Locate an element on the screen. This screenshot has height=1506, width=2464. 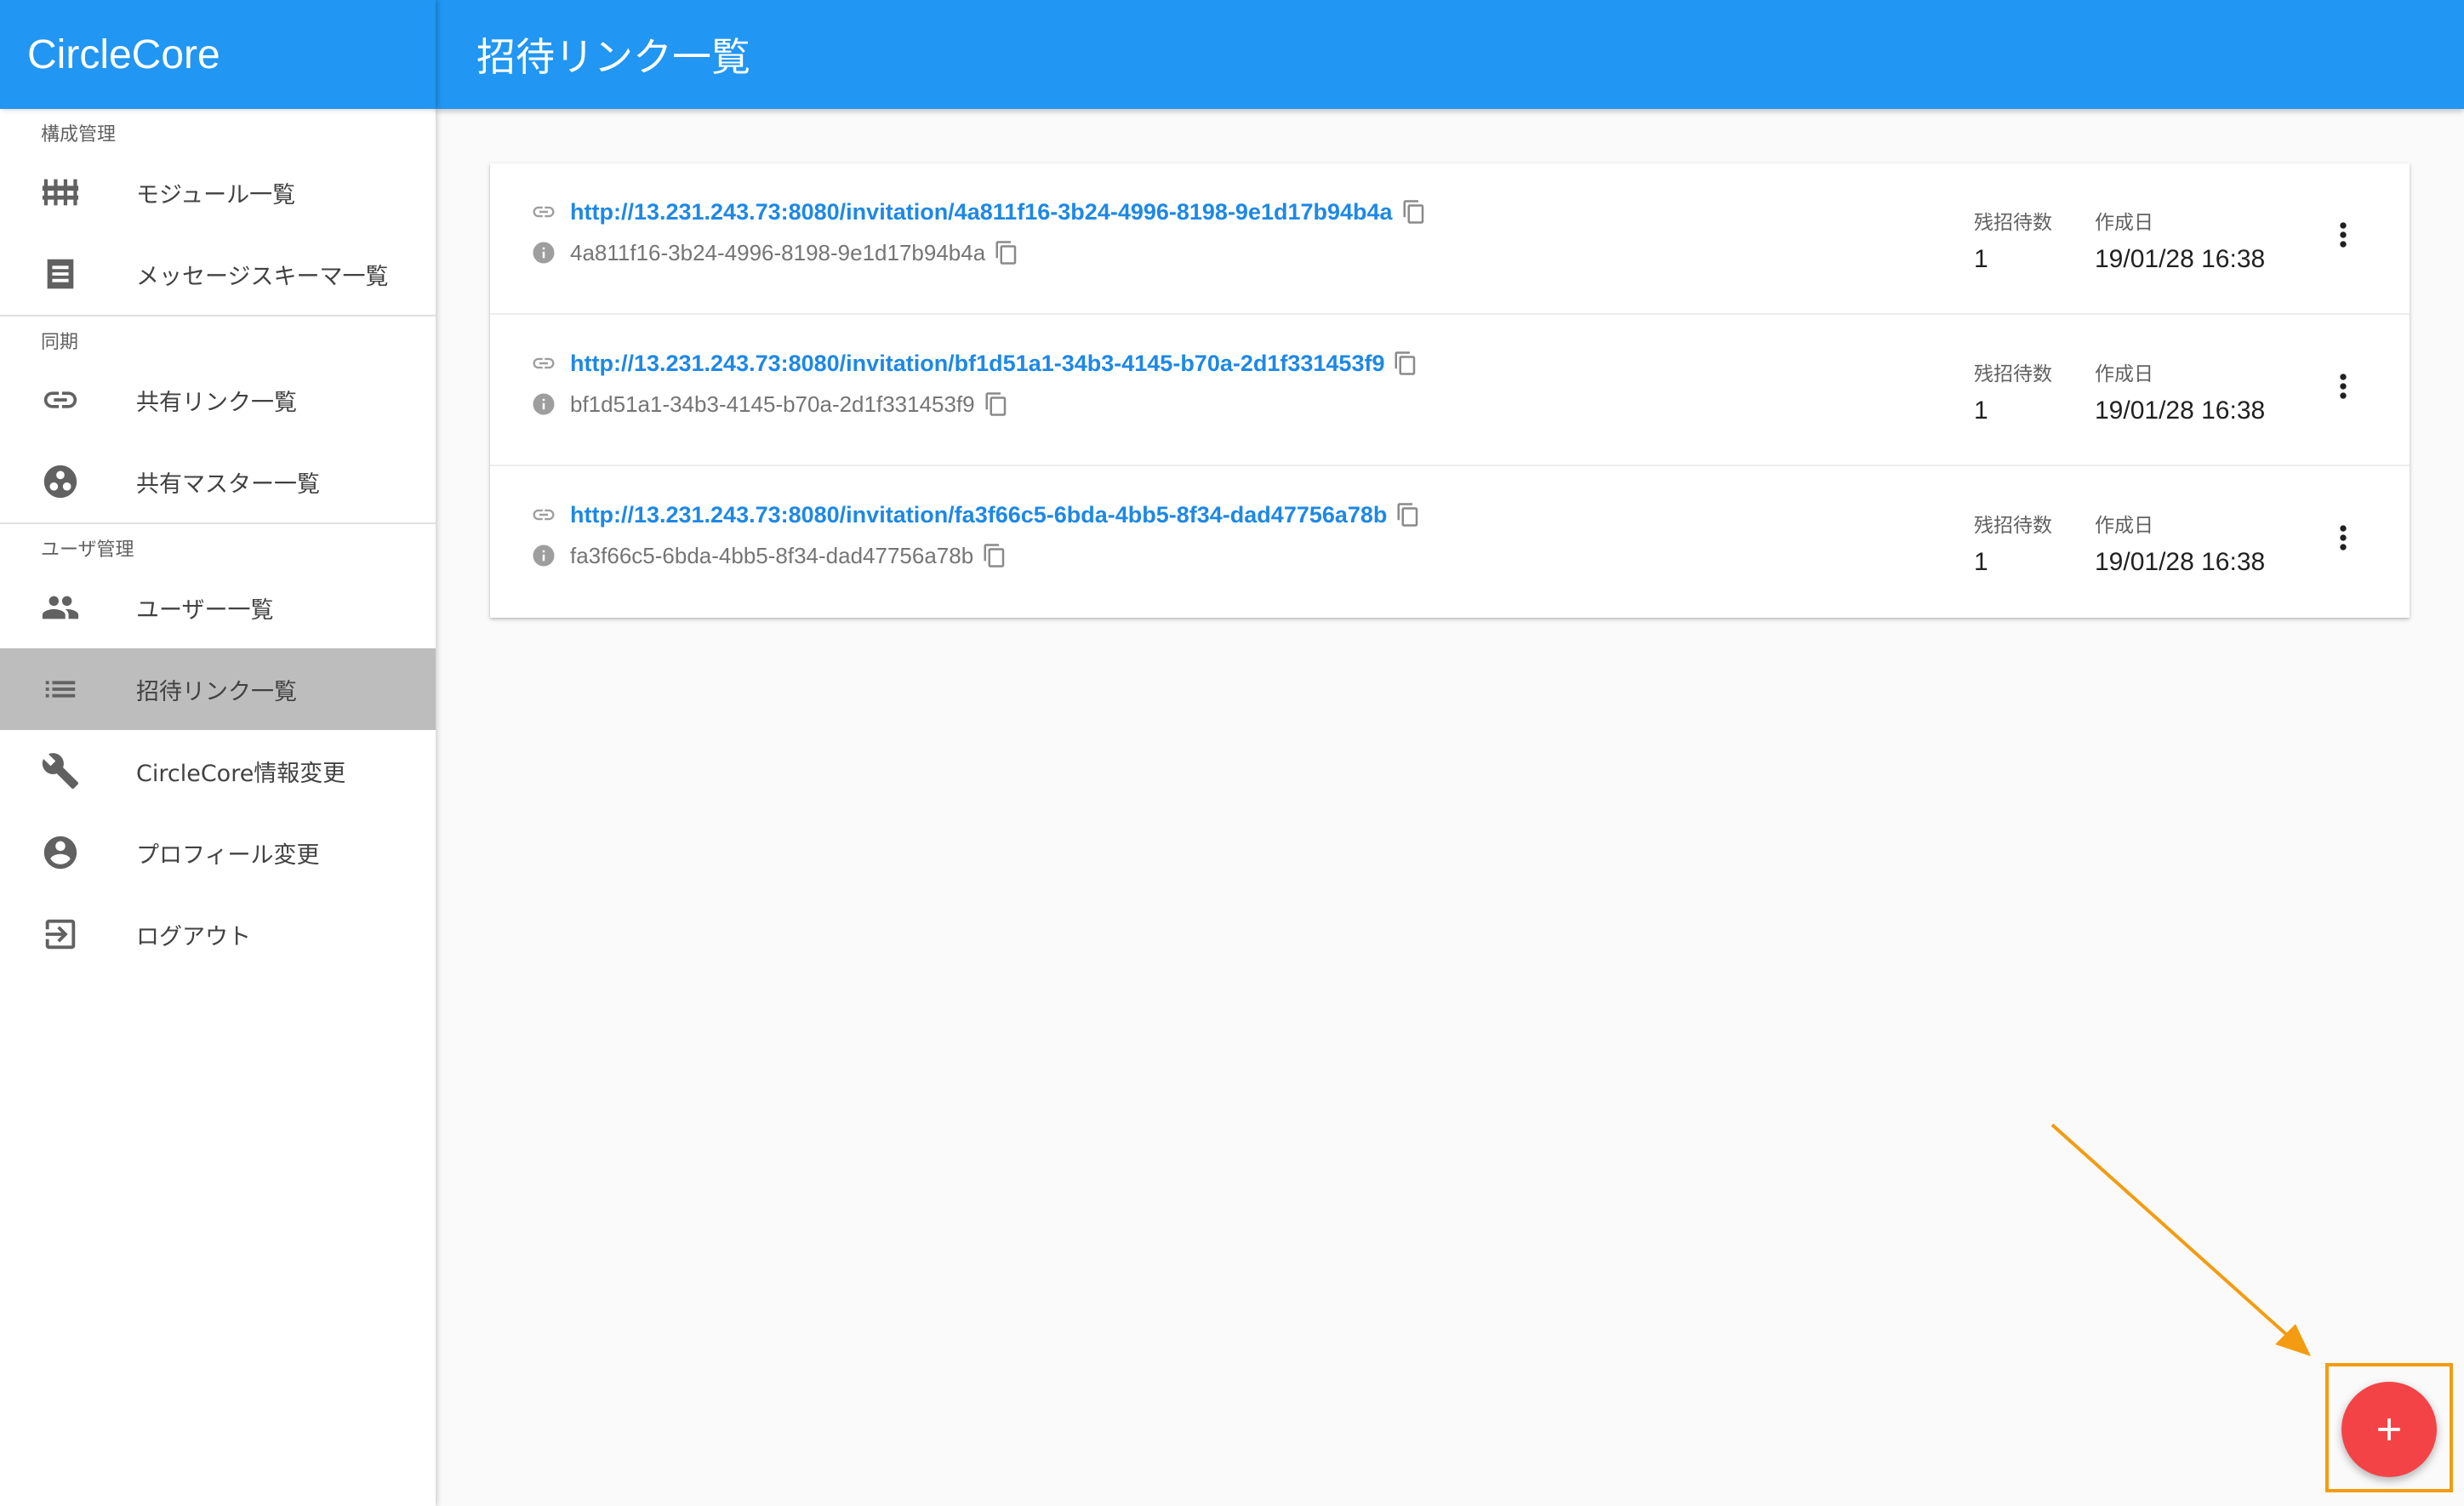
page-title: 招待リンク一覧 is located at coordinates (613, 57).